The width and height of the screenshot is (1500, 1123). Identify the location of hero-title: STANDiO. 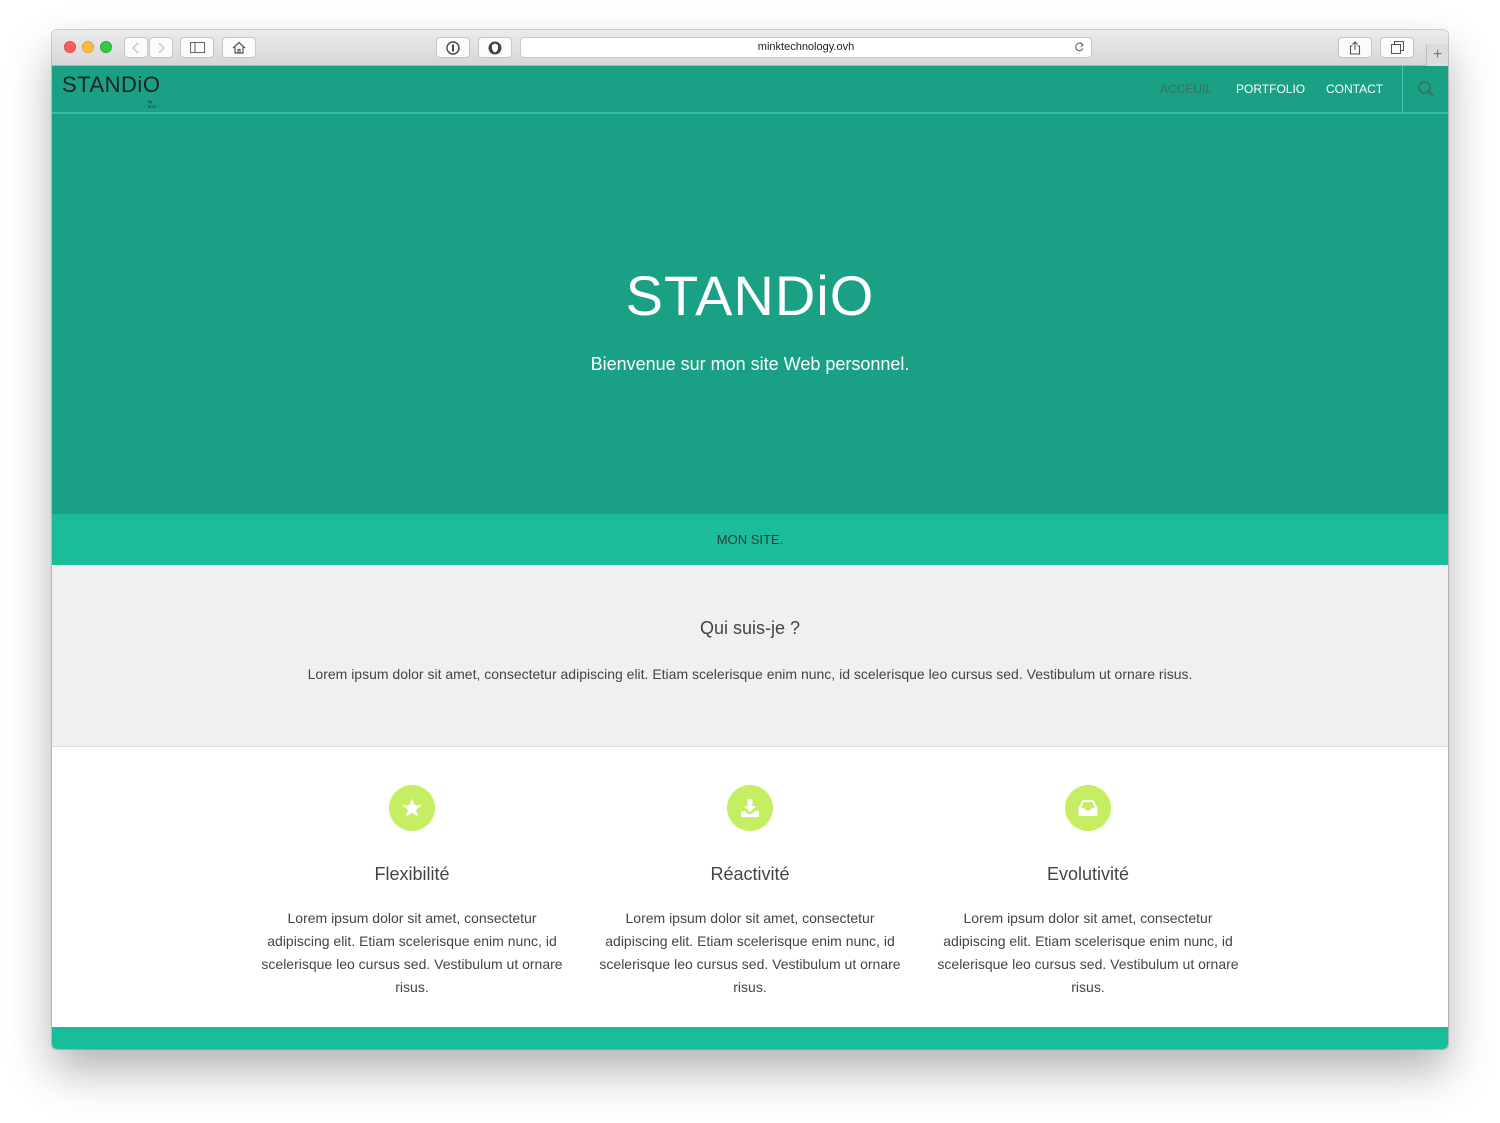
(750, 295).